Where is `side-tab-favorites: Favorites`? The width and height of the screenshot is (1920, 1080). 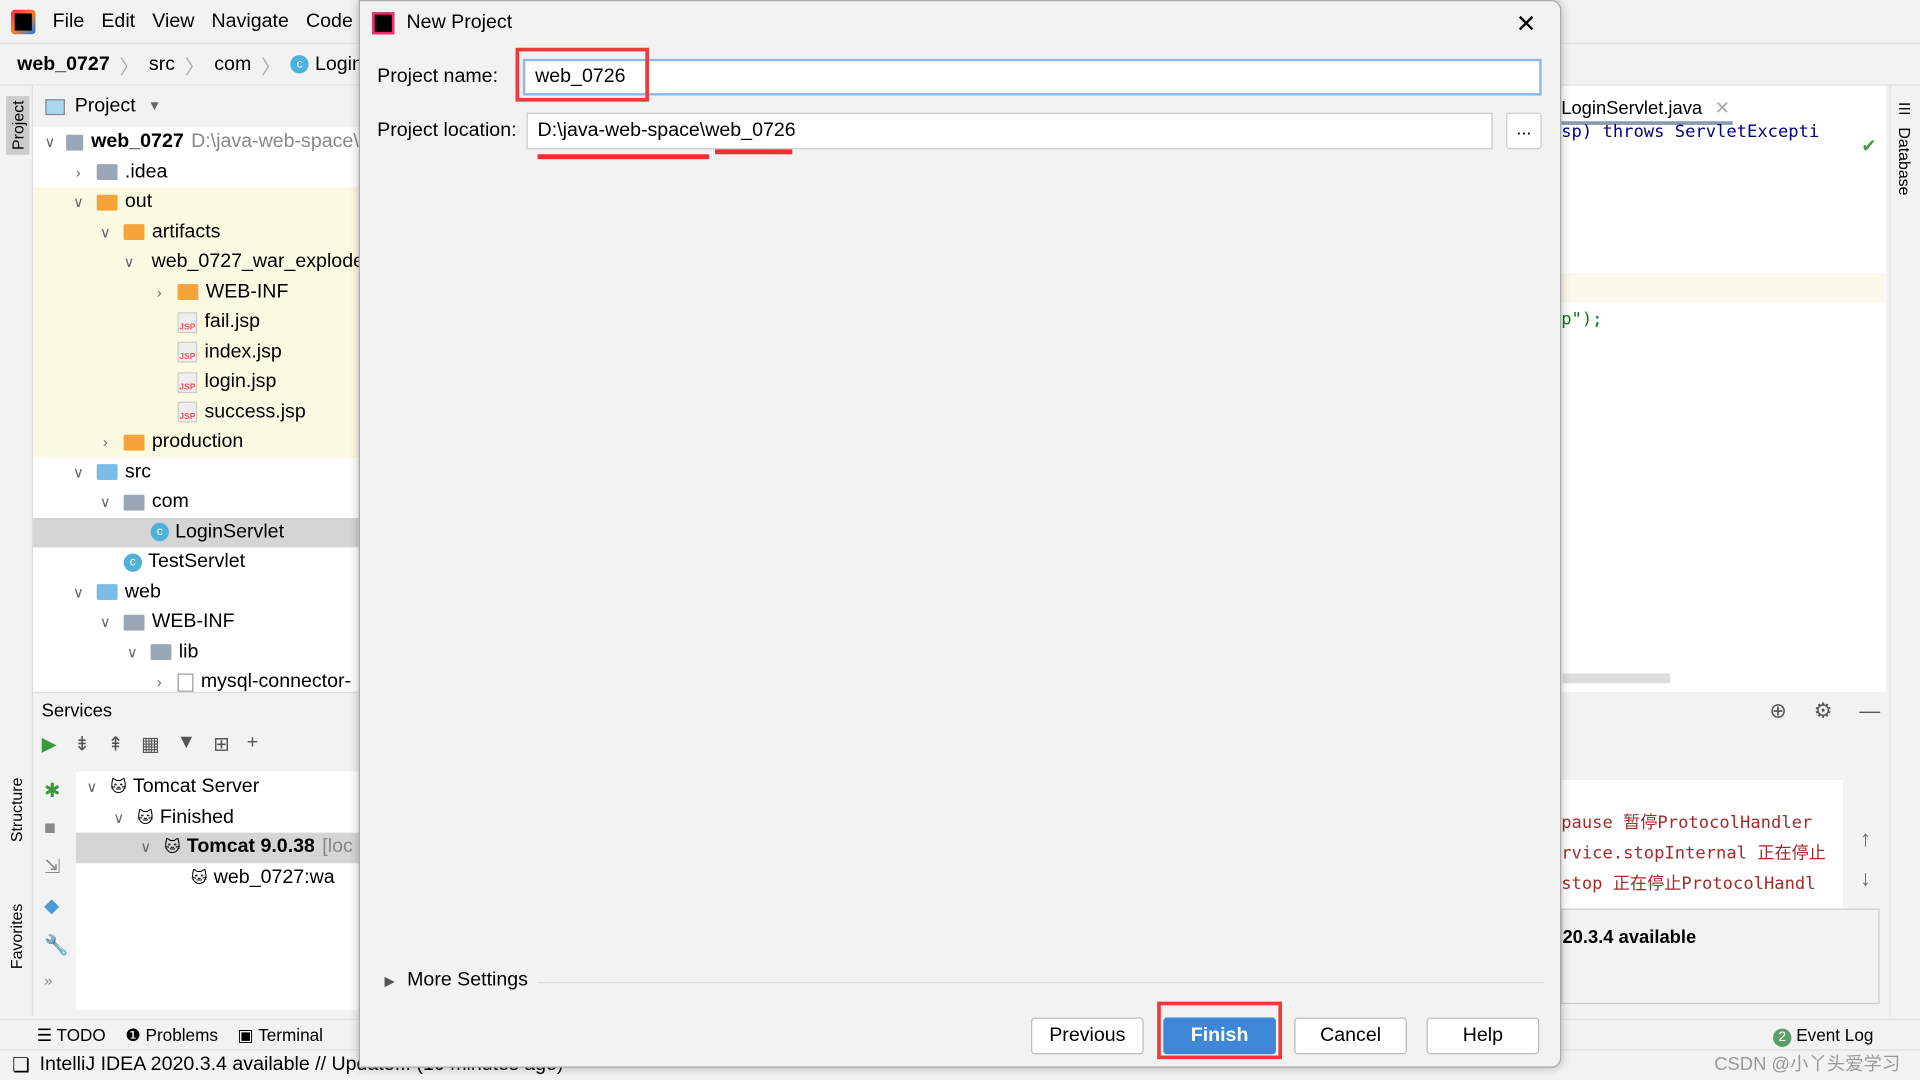
side-tab-favorites: Favorites is located at coordinates (16, 936).